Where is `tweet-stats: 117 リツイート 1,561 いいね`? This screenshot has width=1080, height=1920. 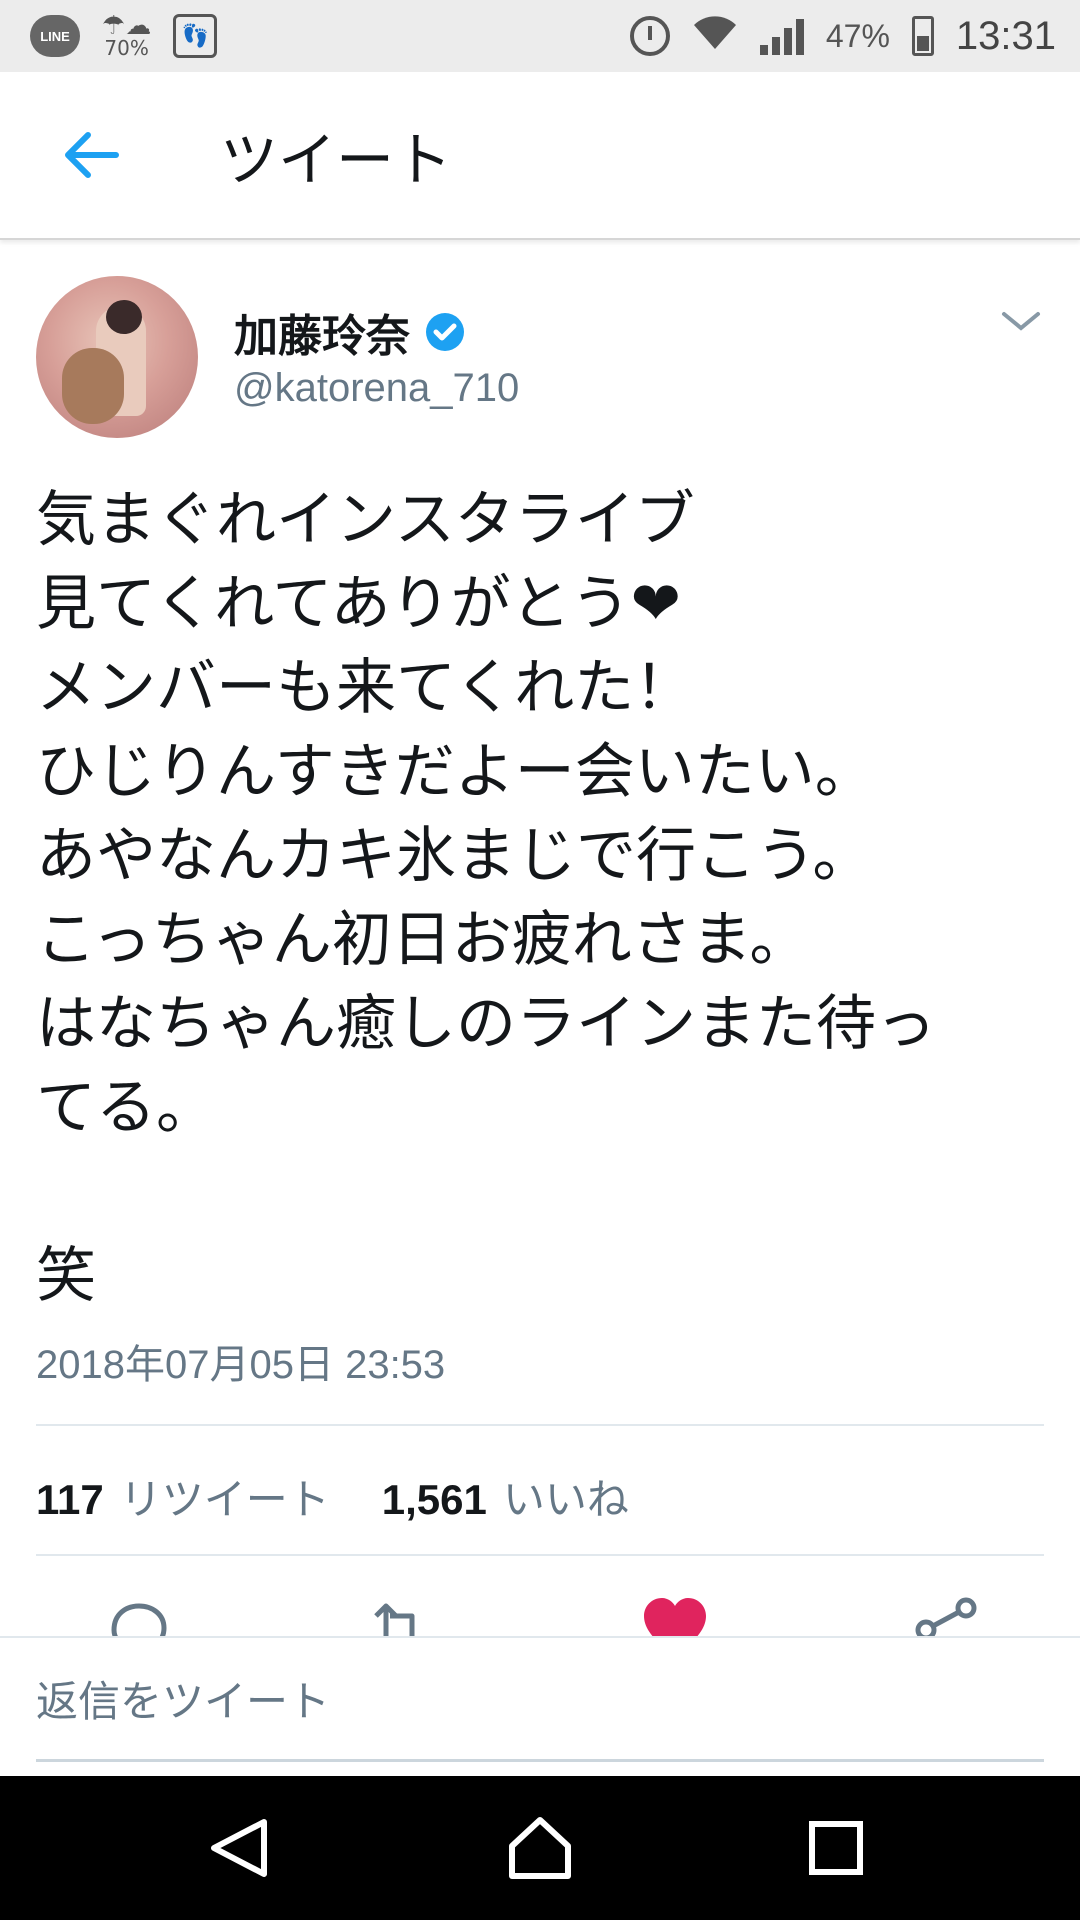
tweet-stats: 117 リツイート 1,561 いいね is located at coordinates (332, 1496).